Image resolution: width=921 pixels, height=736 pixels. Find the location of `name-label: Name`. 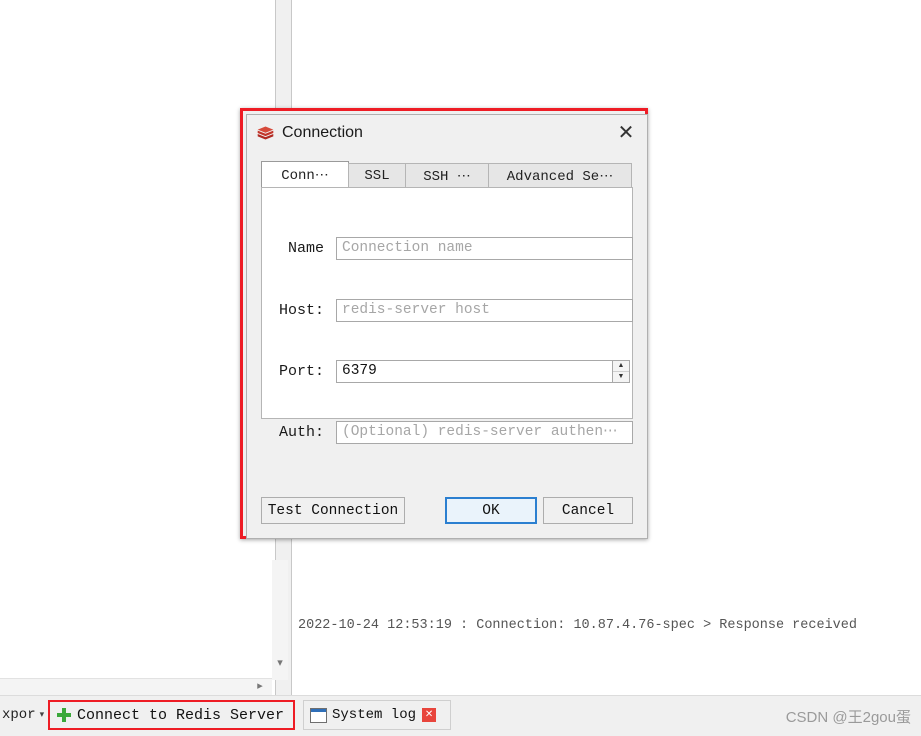

name-label: Name is located at coordinates (305, 248).